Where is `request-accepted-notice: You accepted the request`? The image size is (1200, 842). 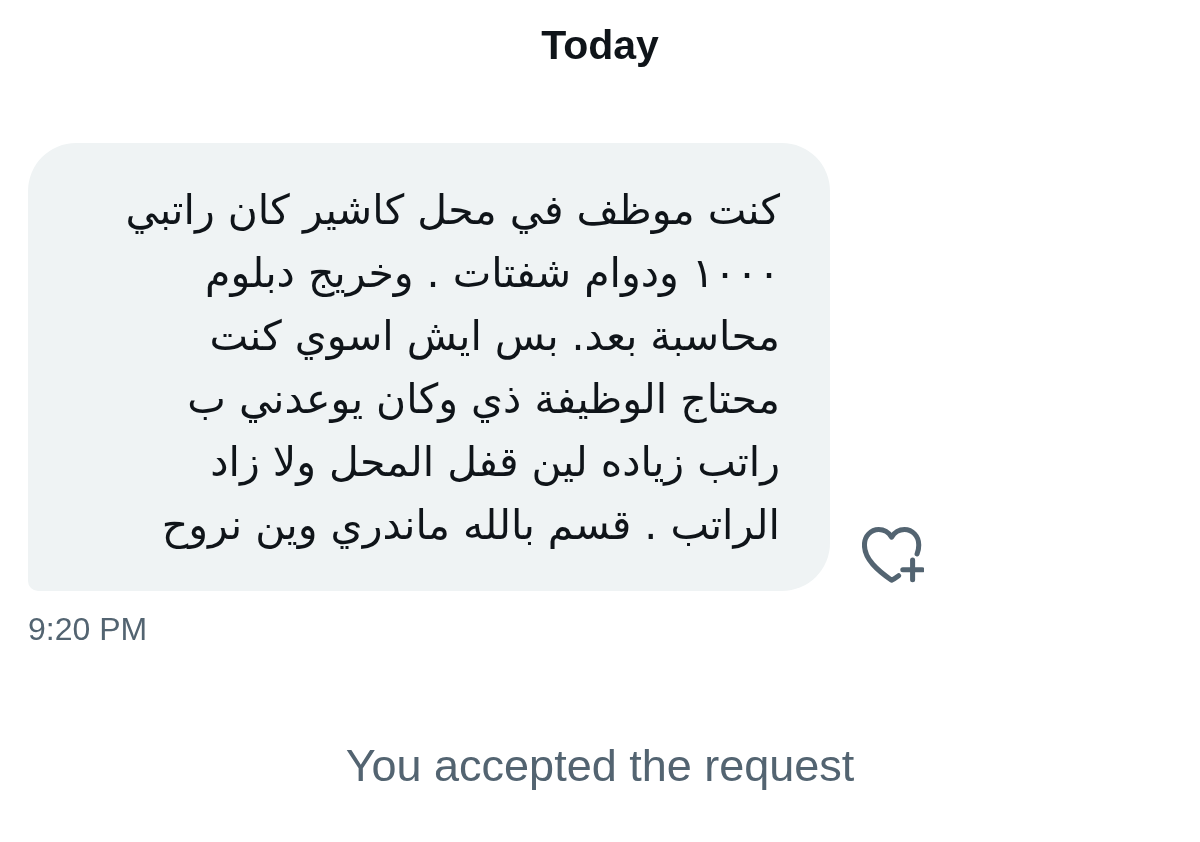 request-accepted-notice: You accepted the request is located at coordinates (600, 766).